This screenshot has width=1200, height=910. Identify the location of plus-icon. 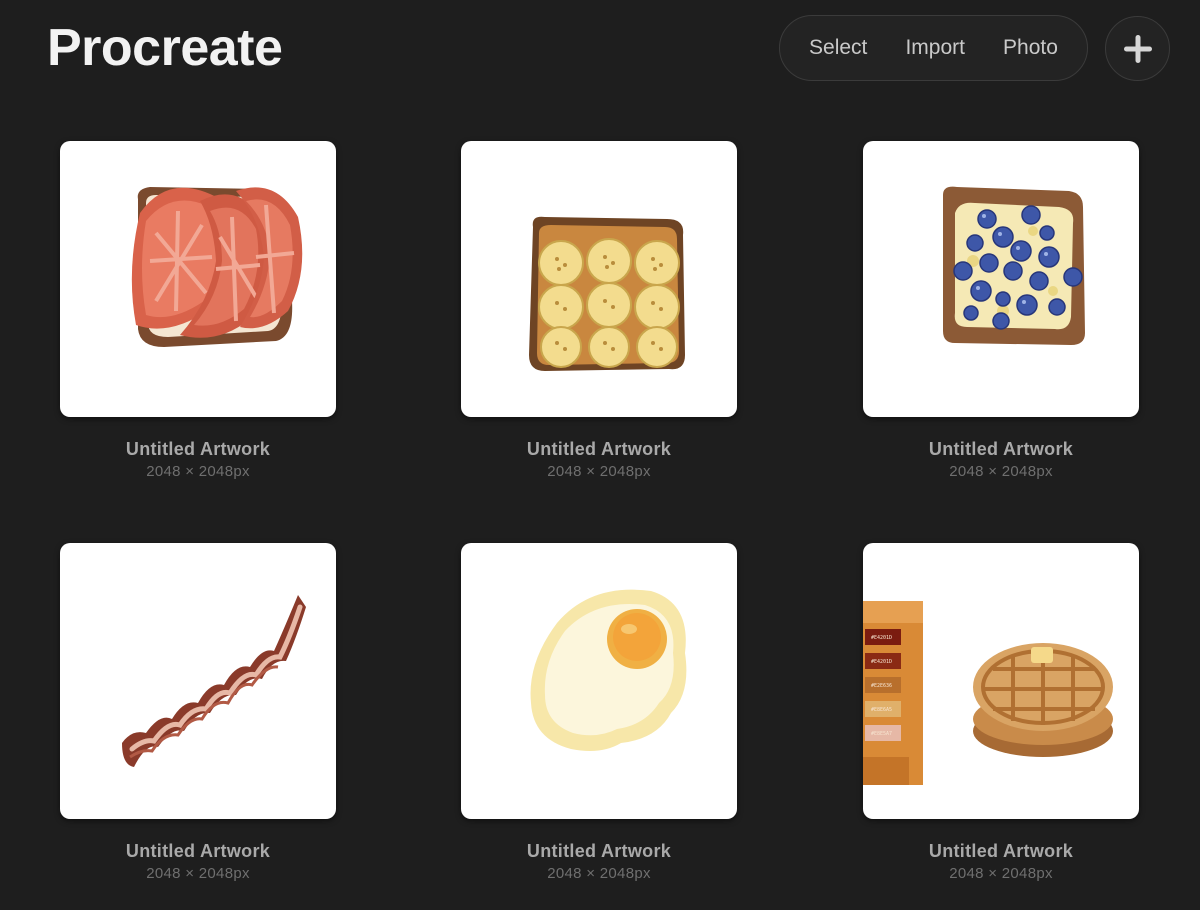
(1137, 48).